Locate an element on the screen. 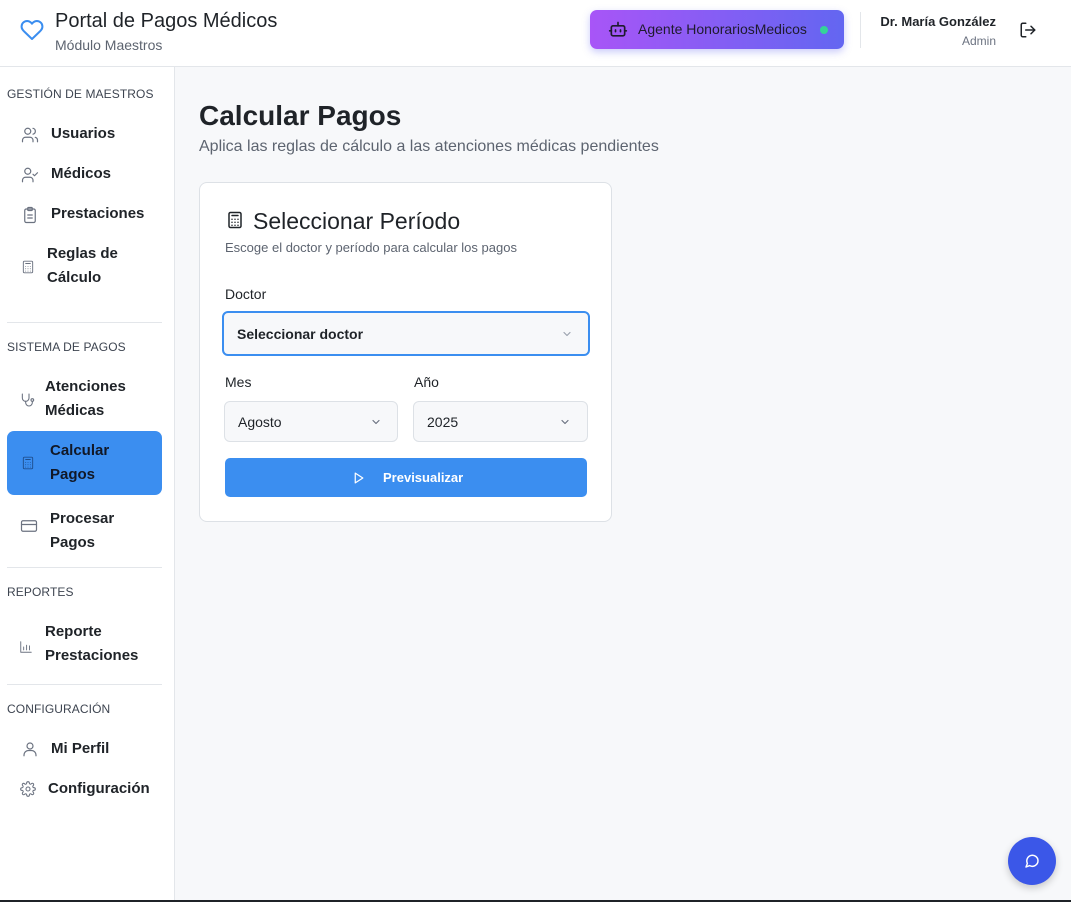 The height and width of the screenshot is (902, 1071). sidebar-item-label-line2: Cálculo is located at coordinates (74, 277).